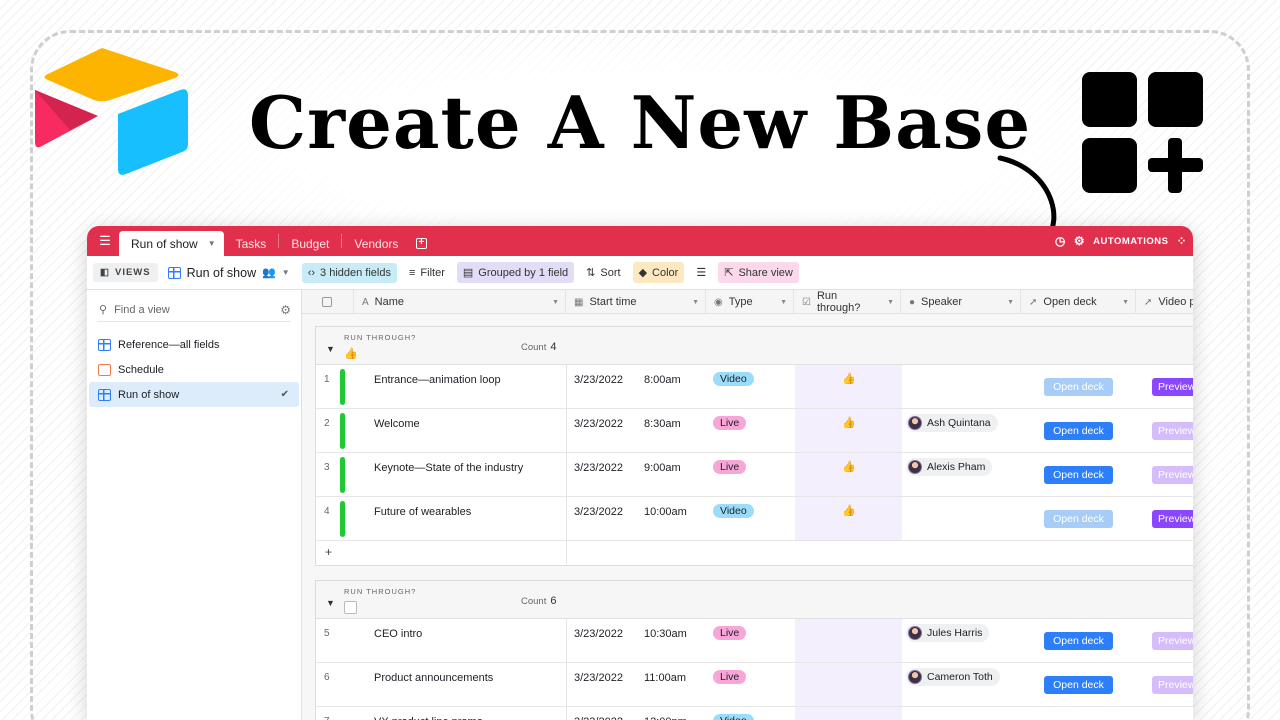 The width and height of the screenshot is (1280, 720). I want to click on cell-name: Entrance—animation loop, so click(437, 380).